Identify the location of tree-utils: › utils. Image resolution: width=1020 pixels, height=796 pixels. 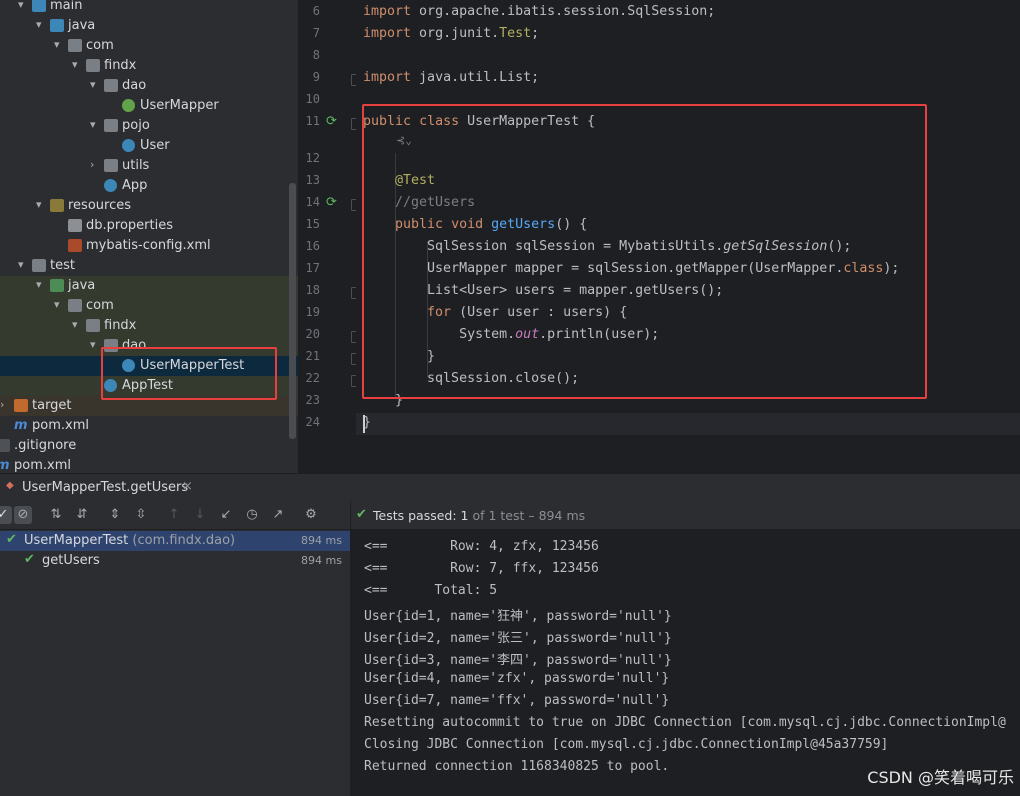
(149, 166).